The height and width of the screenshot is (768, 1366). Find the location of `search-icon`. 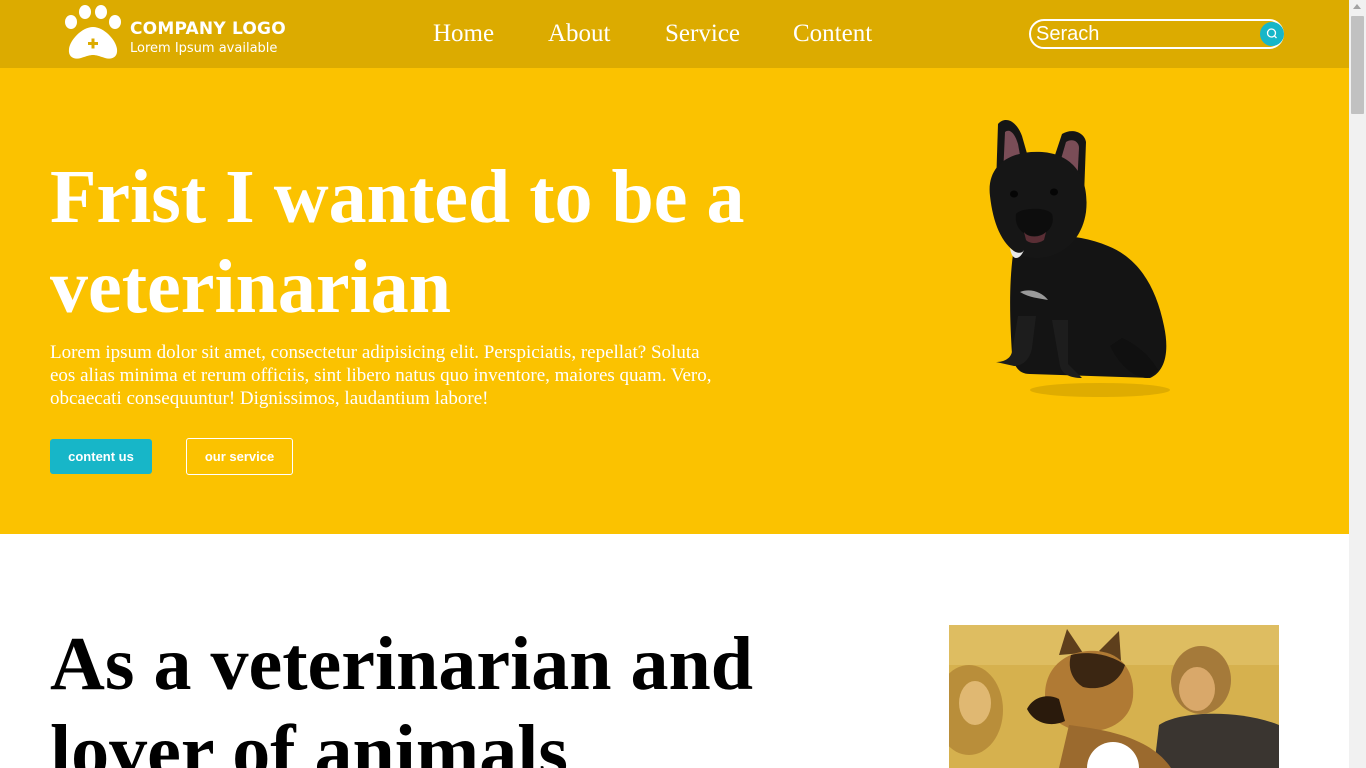

search-icon is located at coordinates (1271, 33).